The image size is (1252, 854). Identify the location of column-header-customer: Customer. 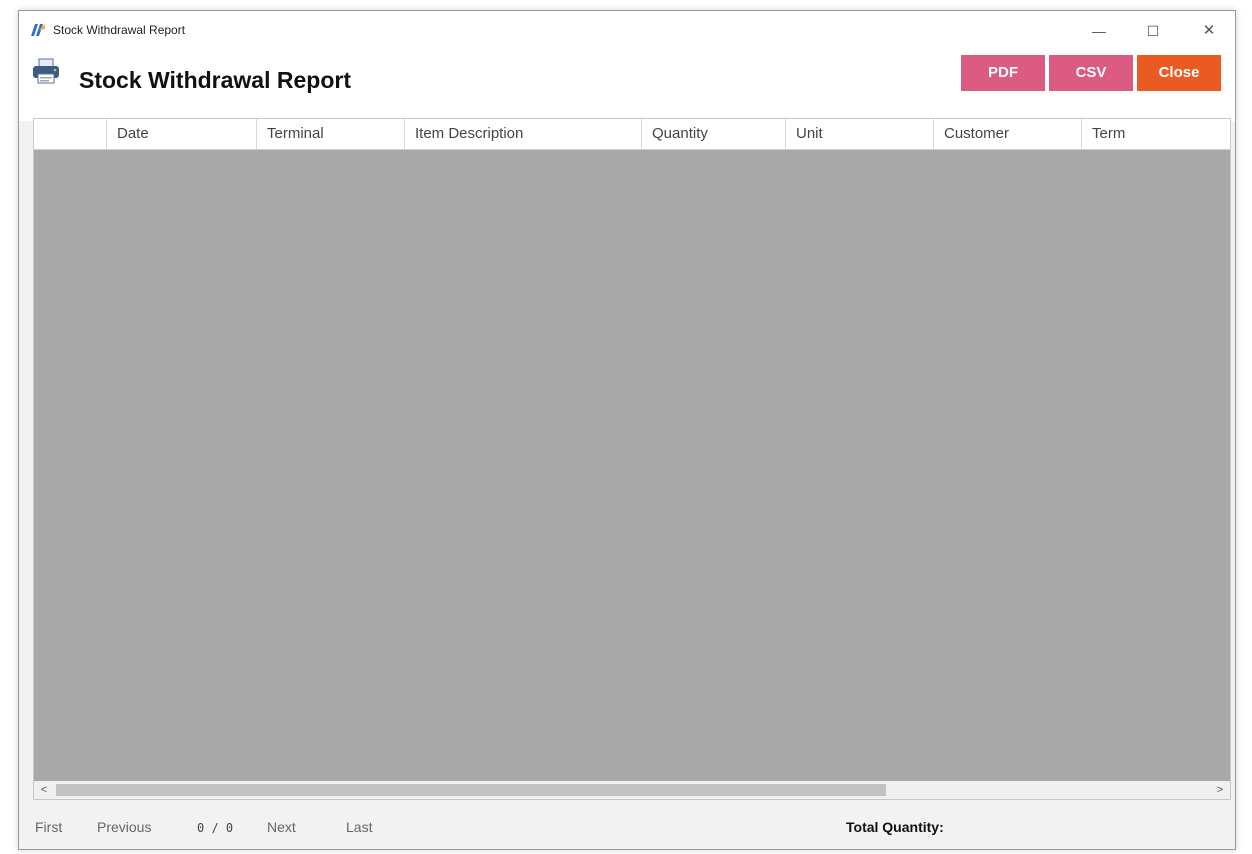
(1007, 134).